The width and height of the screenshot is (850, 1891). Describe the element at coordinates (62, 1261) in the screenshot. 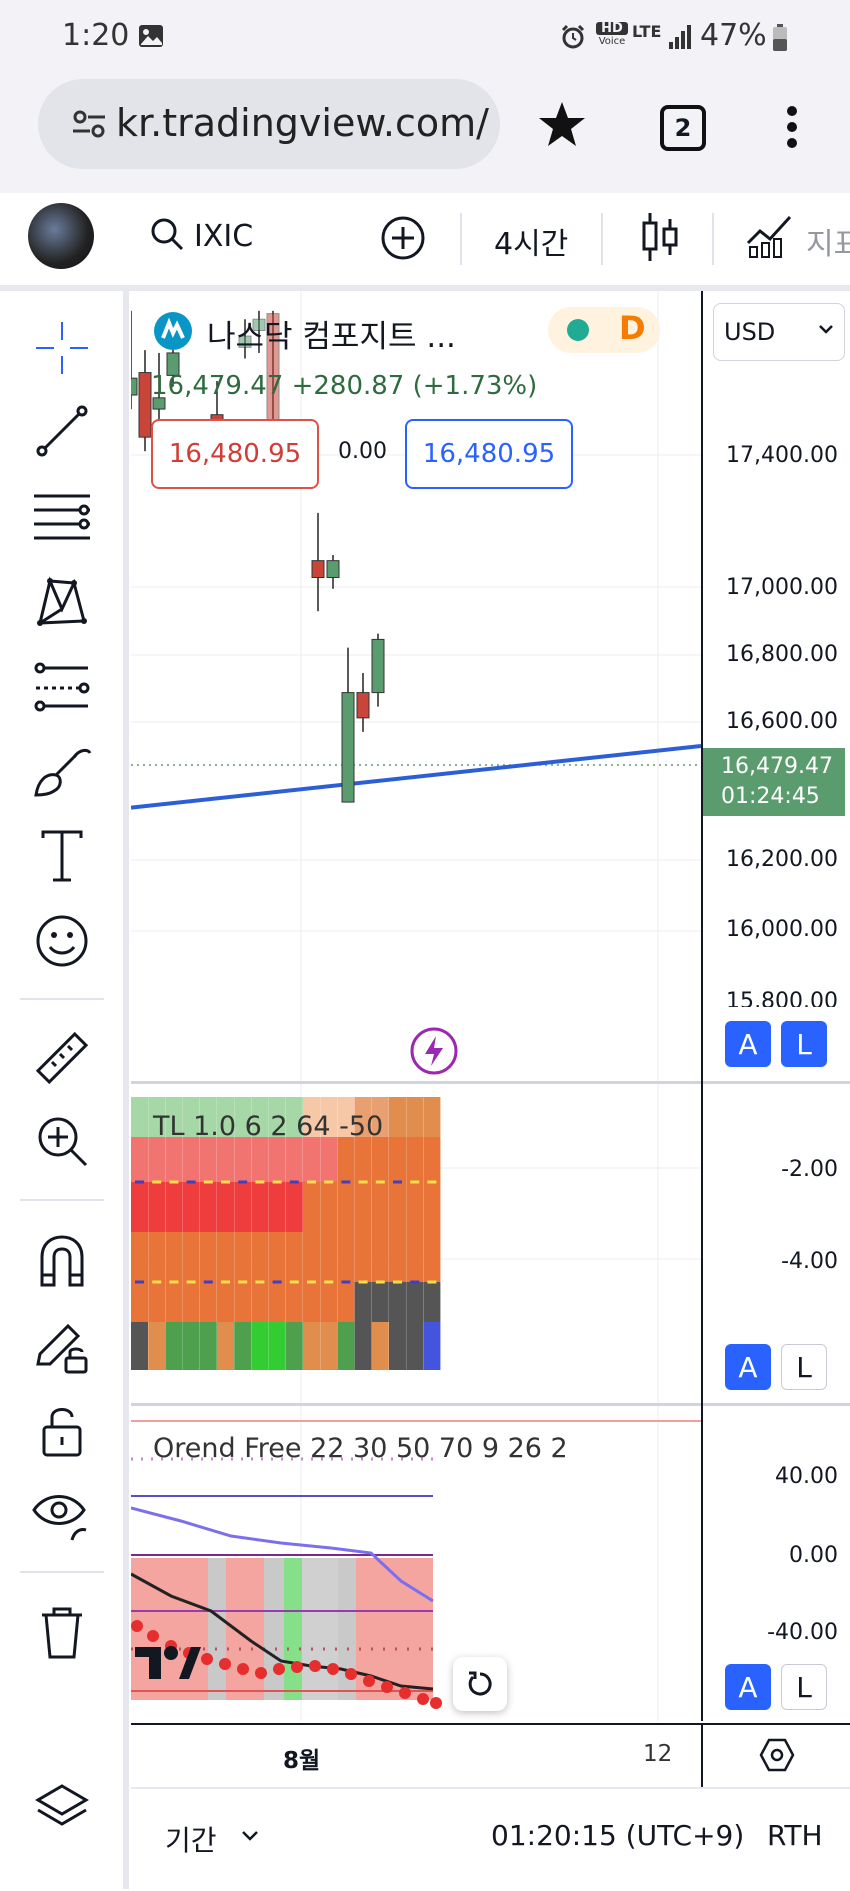

I see `magnet-icon` at that location.